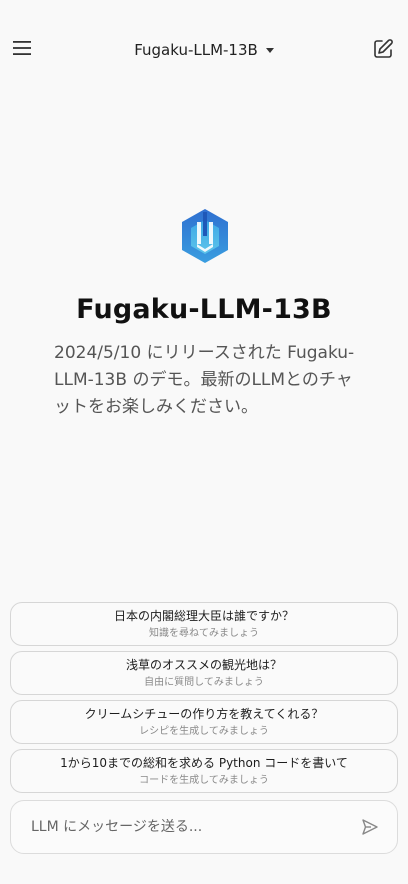 The width and height of the screenshot is (408, 884). I want to click on suggestion-title: 日本の内閣総理大臣は誰ですか？, so click(203, 615).